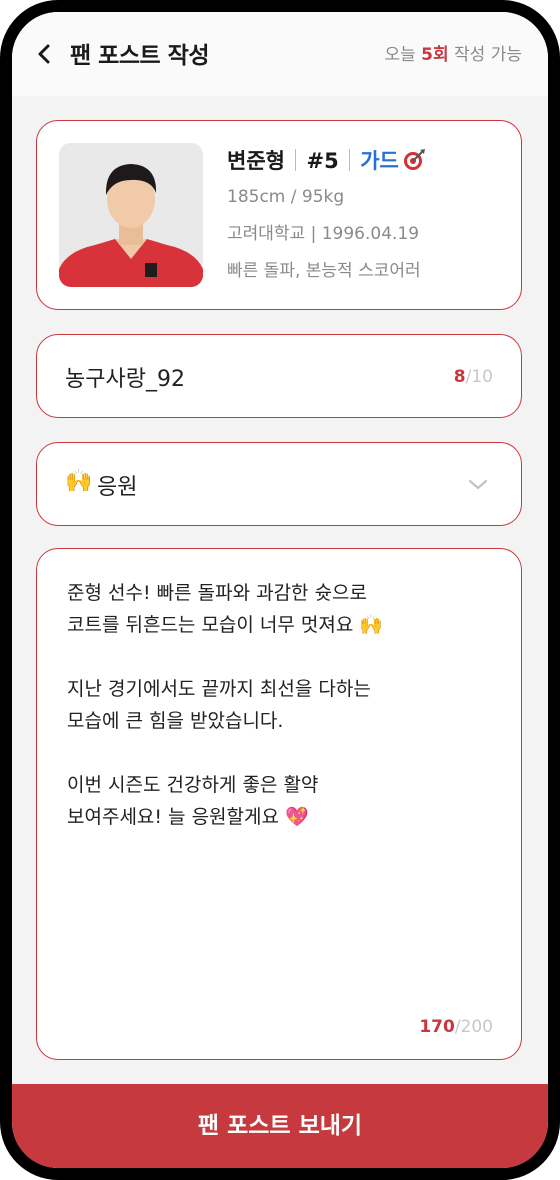 The width and height of the screenshot is (560, 1180). What do you see at coordinates (379, 161) in the screenshot?
I see `player-position: 가드` at bounding box center [379, 161].